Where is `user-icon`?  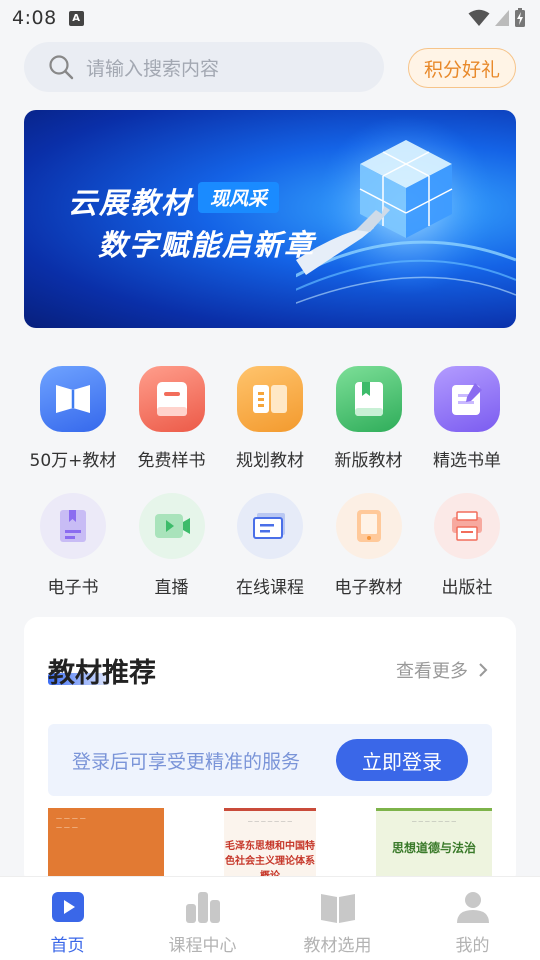 user-icon is located at coordinates (473, 907).